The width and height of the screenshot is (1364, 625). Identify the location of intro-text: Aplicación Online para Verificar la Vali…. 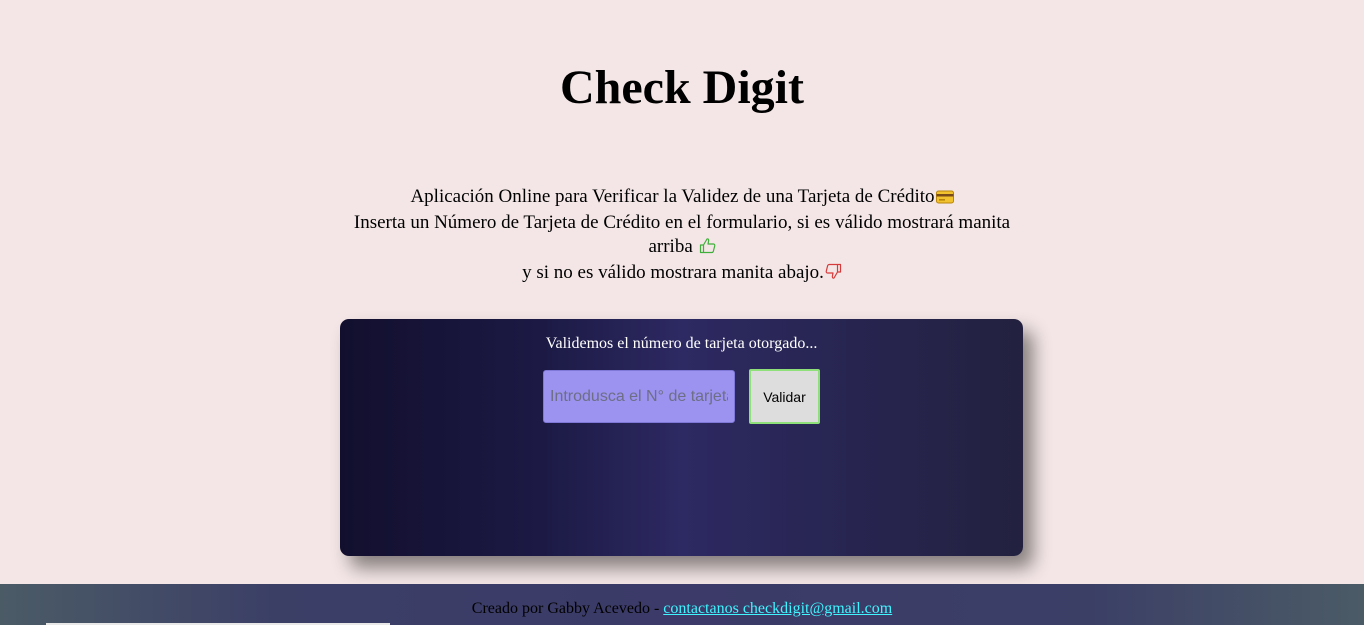
(682, 236).